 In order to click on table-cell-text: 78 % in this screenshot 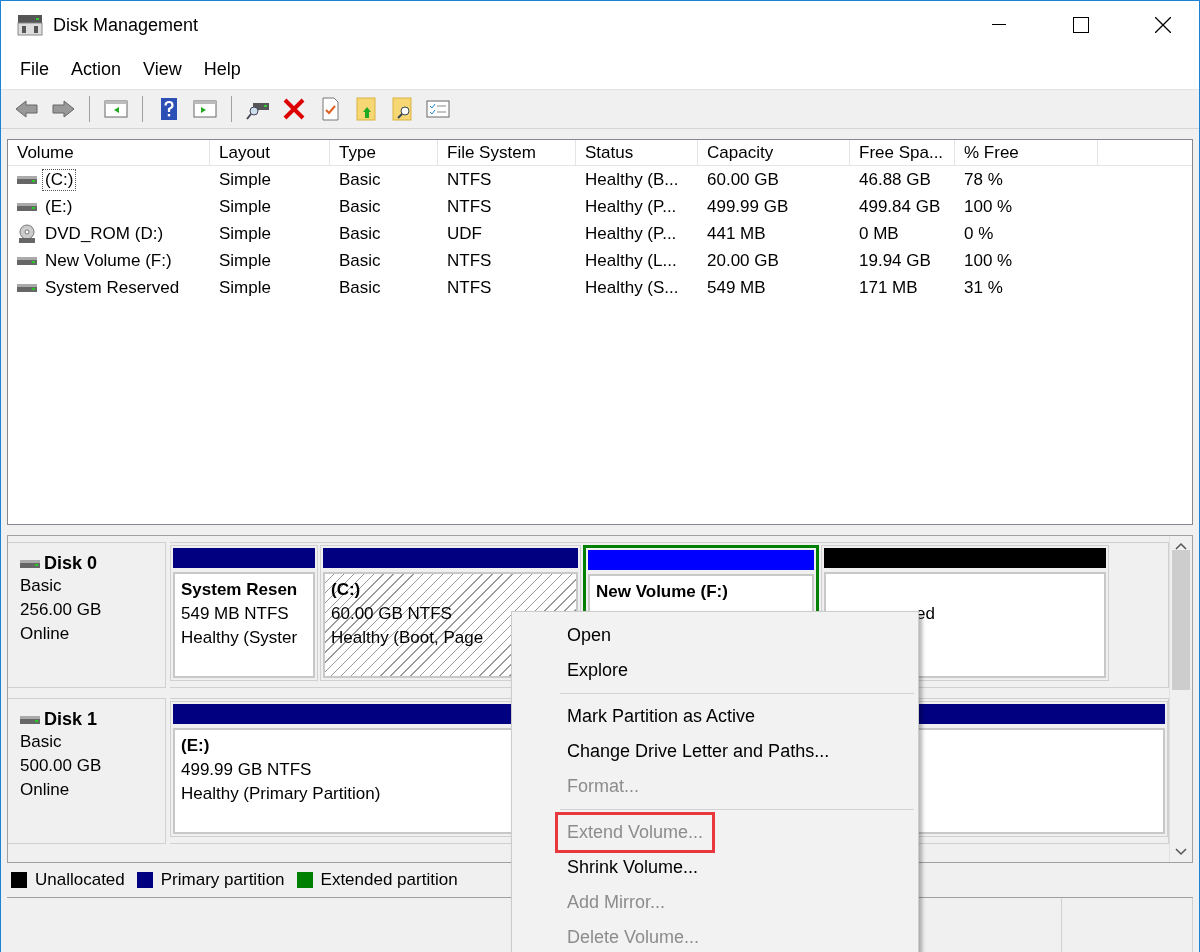, I will do `click(983, 179)`.